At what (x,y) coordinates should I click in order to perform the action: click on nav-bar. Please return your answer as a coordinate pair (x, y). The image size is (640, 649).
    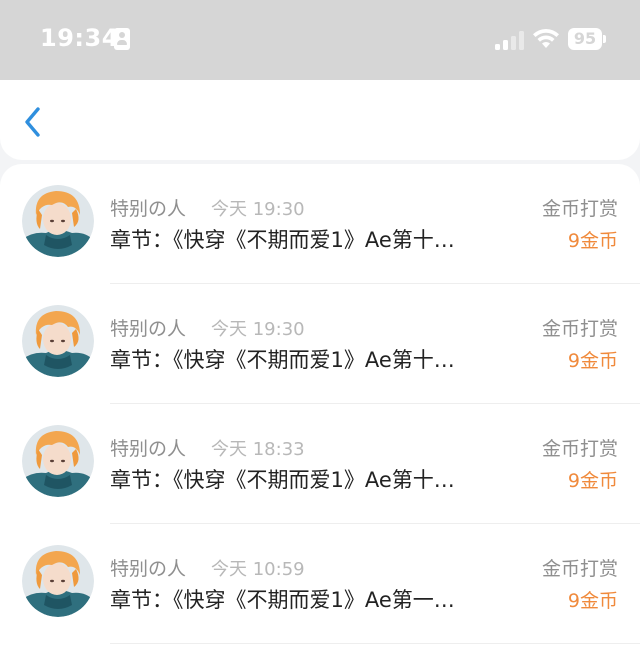
    Looking at the image, I should click on (320, 120).